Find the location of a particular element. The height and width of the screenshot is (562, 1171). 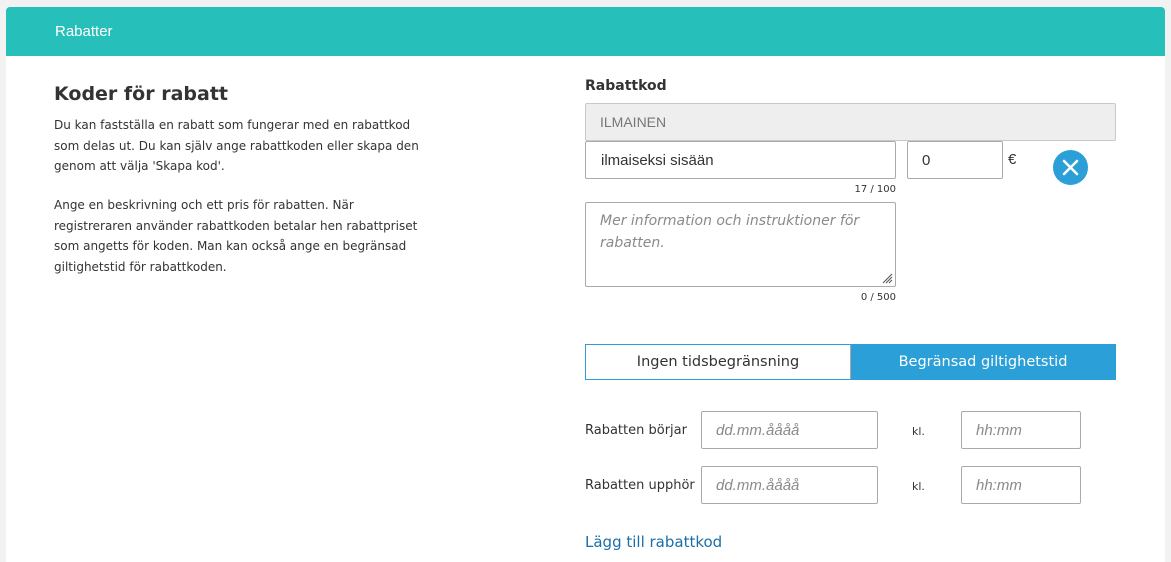

card-title: Rabatter is located at coordinates (84, 31).